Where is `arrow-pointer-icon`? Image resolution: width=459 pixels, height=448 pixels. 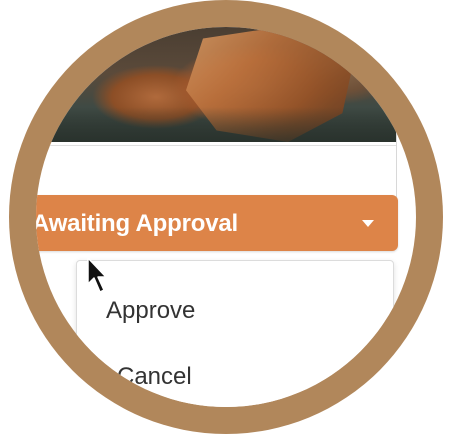 arrow-pointer-icon is located at coordinates (97, 275).